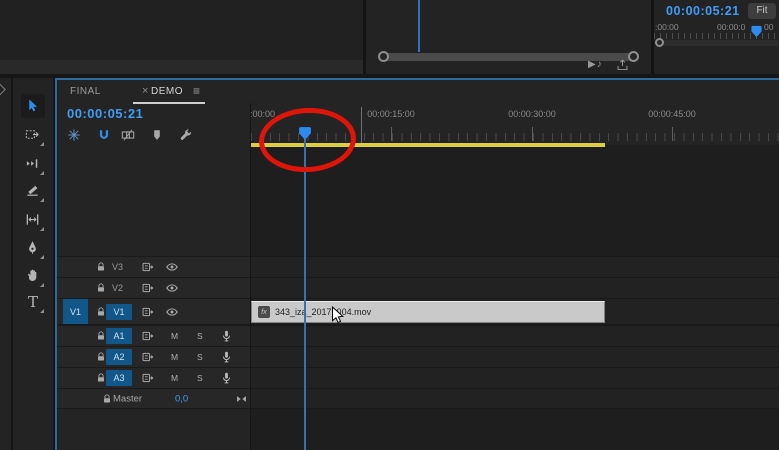 The width and height of the screenshot is (779, 450). What do you see at coordinates (383, 56) in the screenshot?
I see `scrollbar-handle-left` at bounding box center [383, 56].